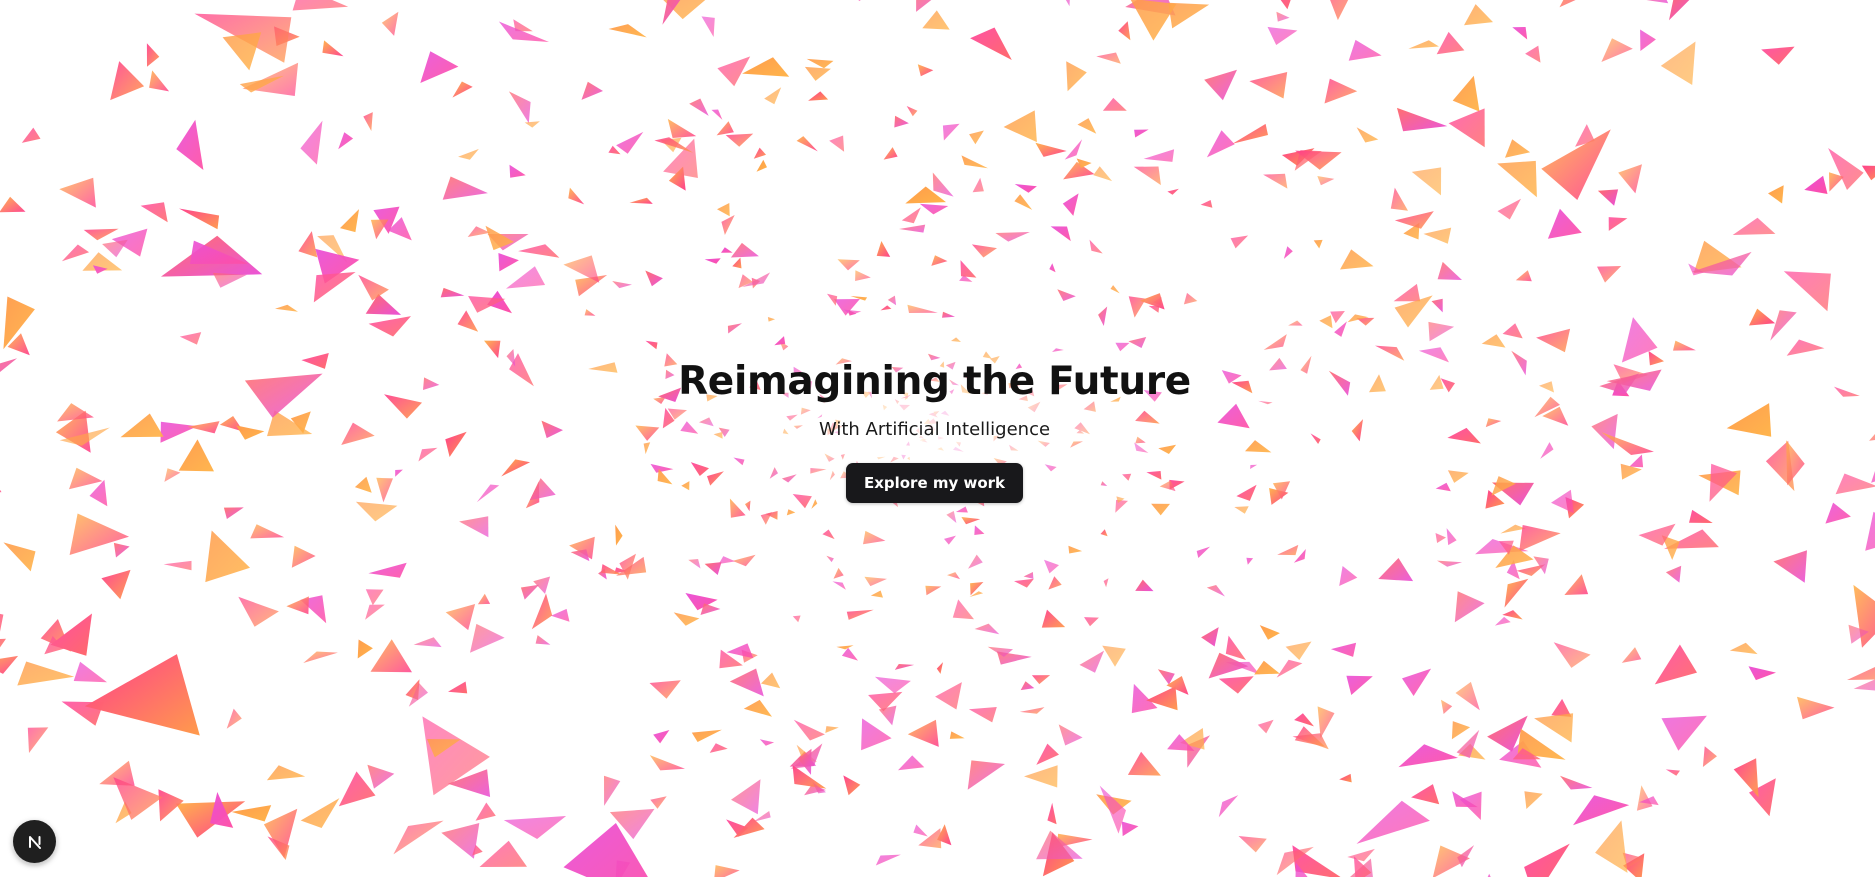  Describe the element at coordinates (934, 381) in the screenshot. I see `hero-title: Reimagining the Future` at that location.